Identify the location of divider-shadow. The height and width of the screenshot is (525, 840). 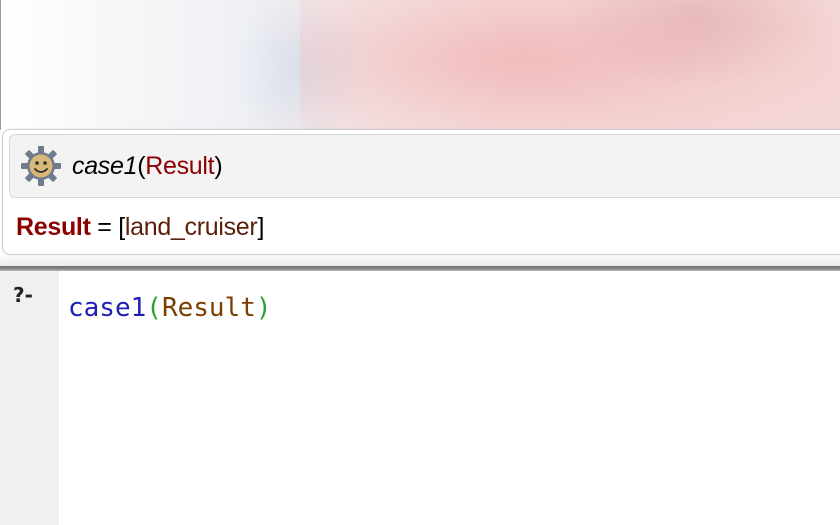
(420, 259).